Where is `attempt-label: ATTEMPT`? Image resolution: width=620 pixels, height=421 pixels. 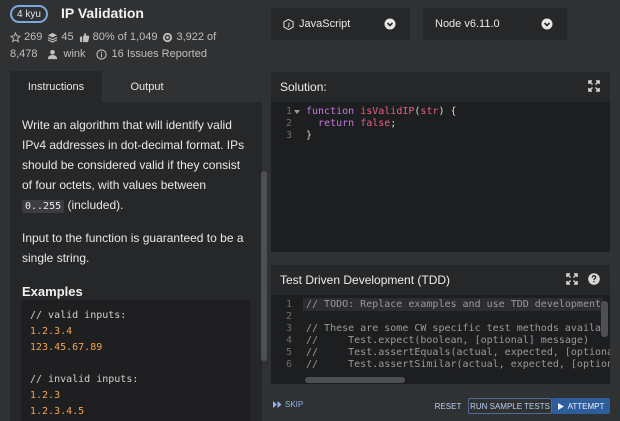 attempt-label: ATTEMPT is located at coordinates (586, 406).